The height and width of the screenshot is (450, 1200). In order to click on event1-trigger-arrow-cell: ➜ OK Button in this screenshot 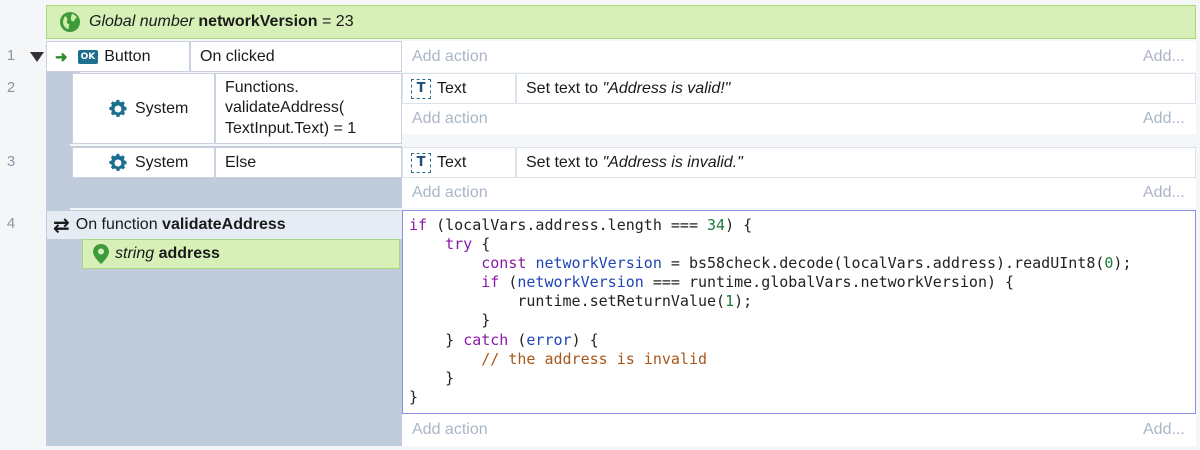, I will do `click(118, 56)`.